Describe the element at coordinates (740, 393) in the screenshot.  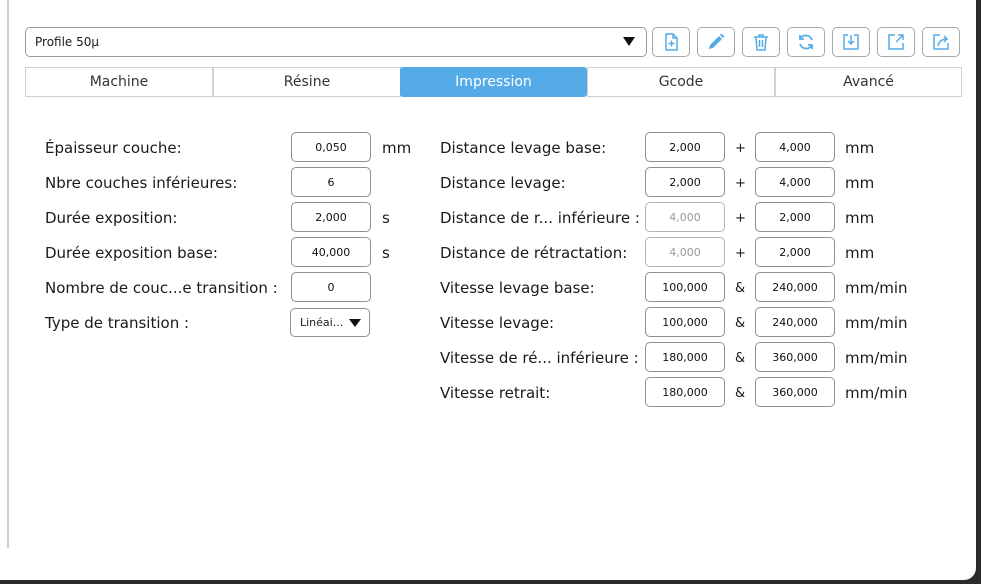
I see `retract-speed-operator: &` at that location.